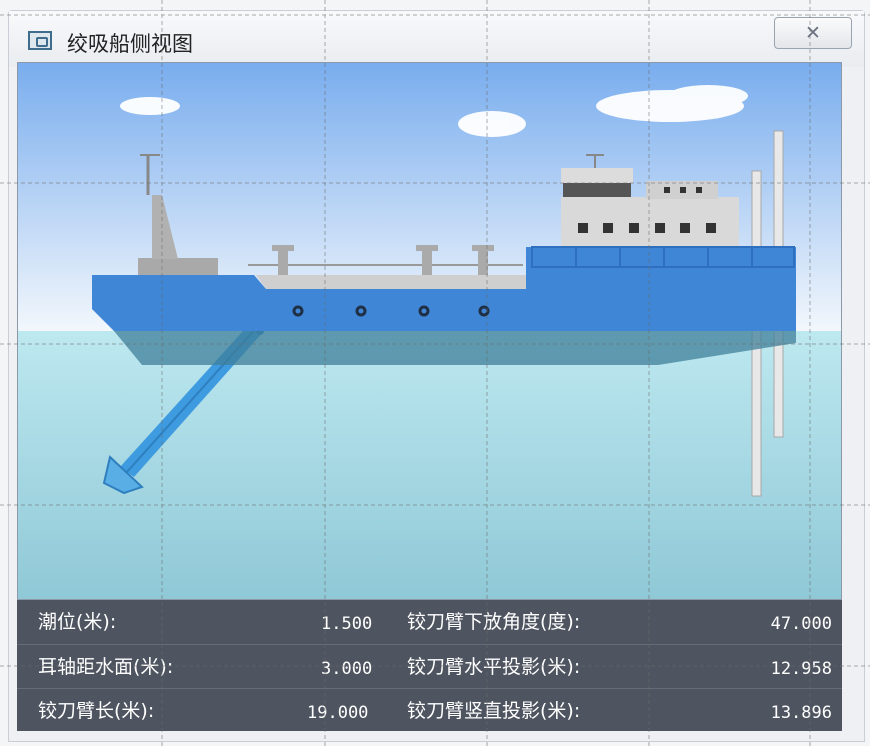 Image resolution: width=870 pixels, height=746 pixels. Describe the element at coordinates (40, 40) in the screenshot. I see `window-app-icon` at that location.